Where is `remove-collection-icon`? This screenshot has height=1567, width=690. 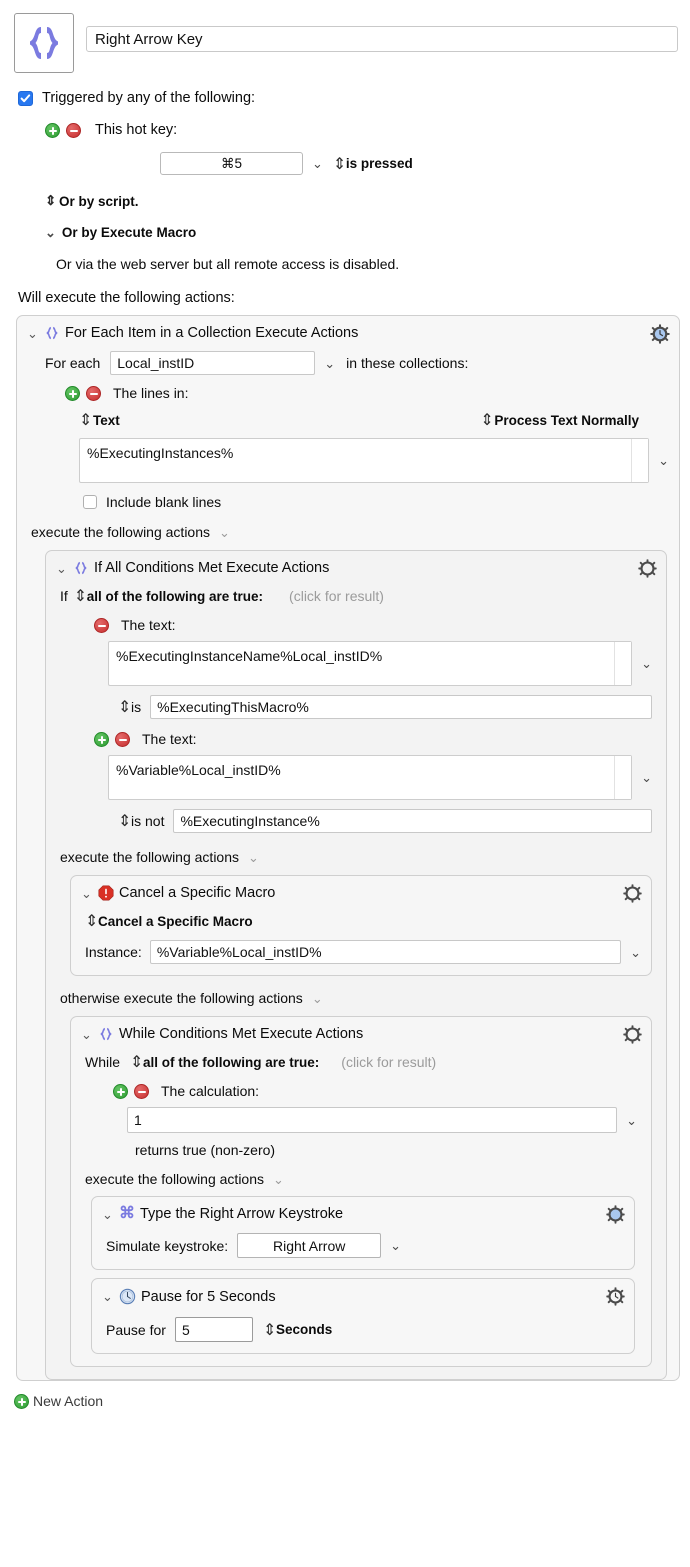 remove-collection-icon is located at coordinates (93, 393).